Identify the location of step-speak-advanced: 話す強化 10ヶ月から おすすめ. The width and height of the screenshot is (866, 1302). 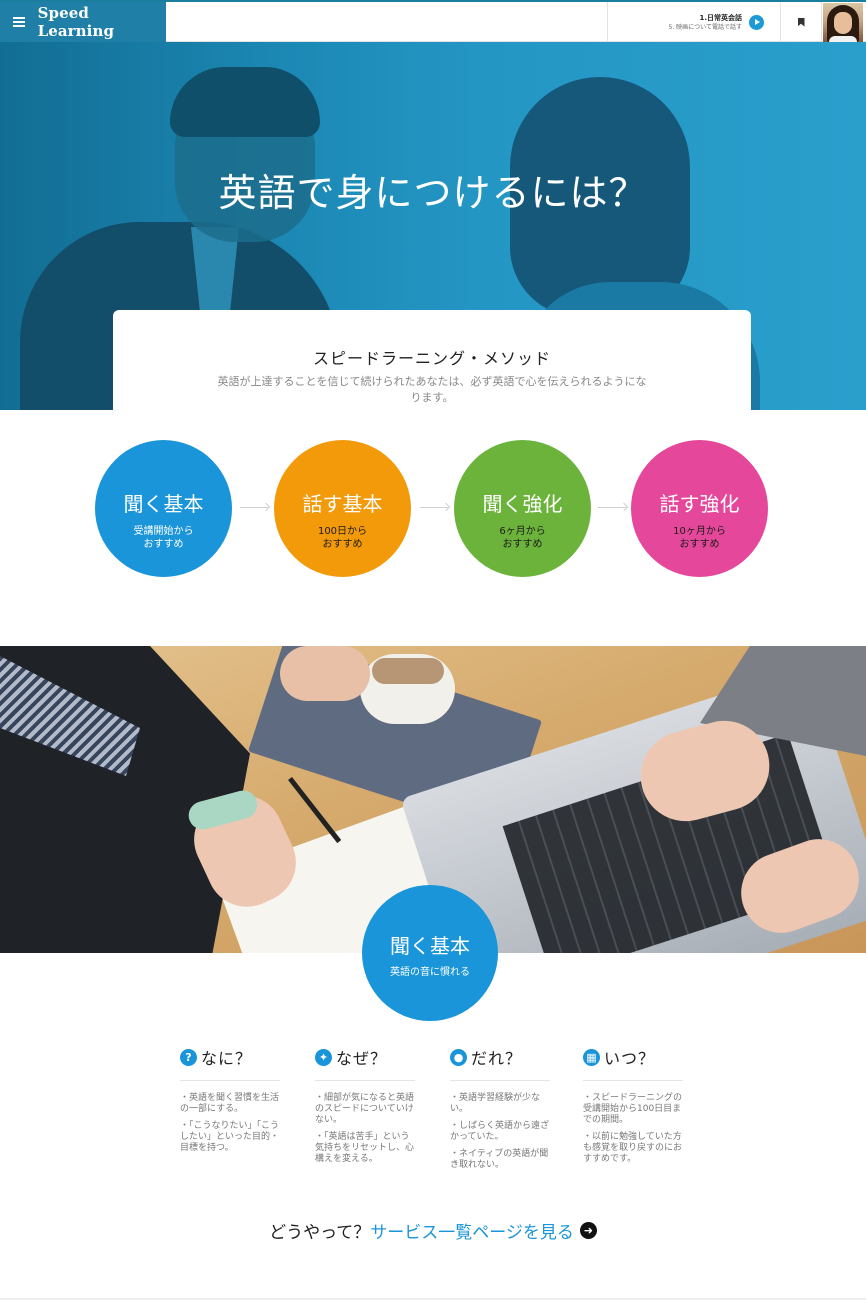
(699, 508).